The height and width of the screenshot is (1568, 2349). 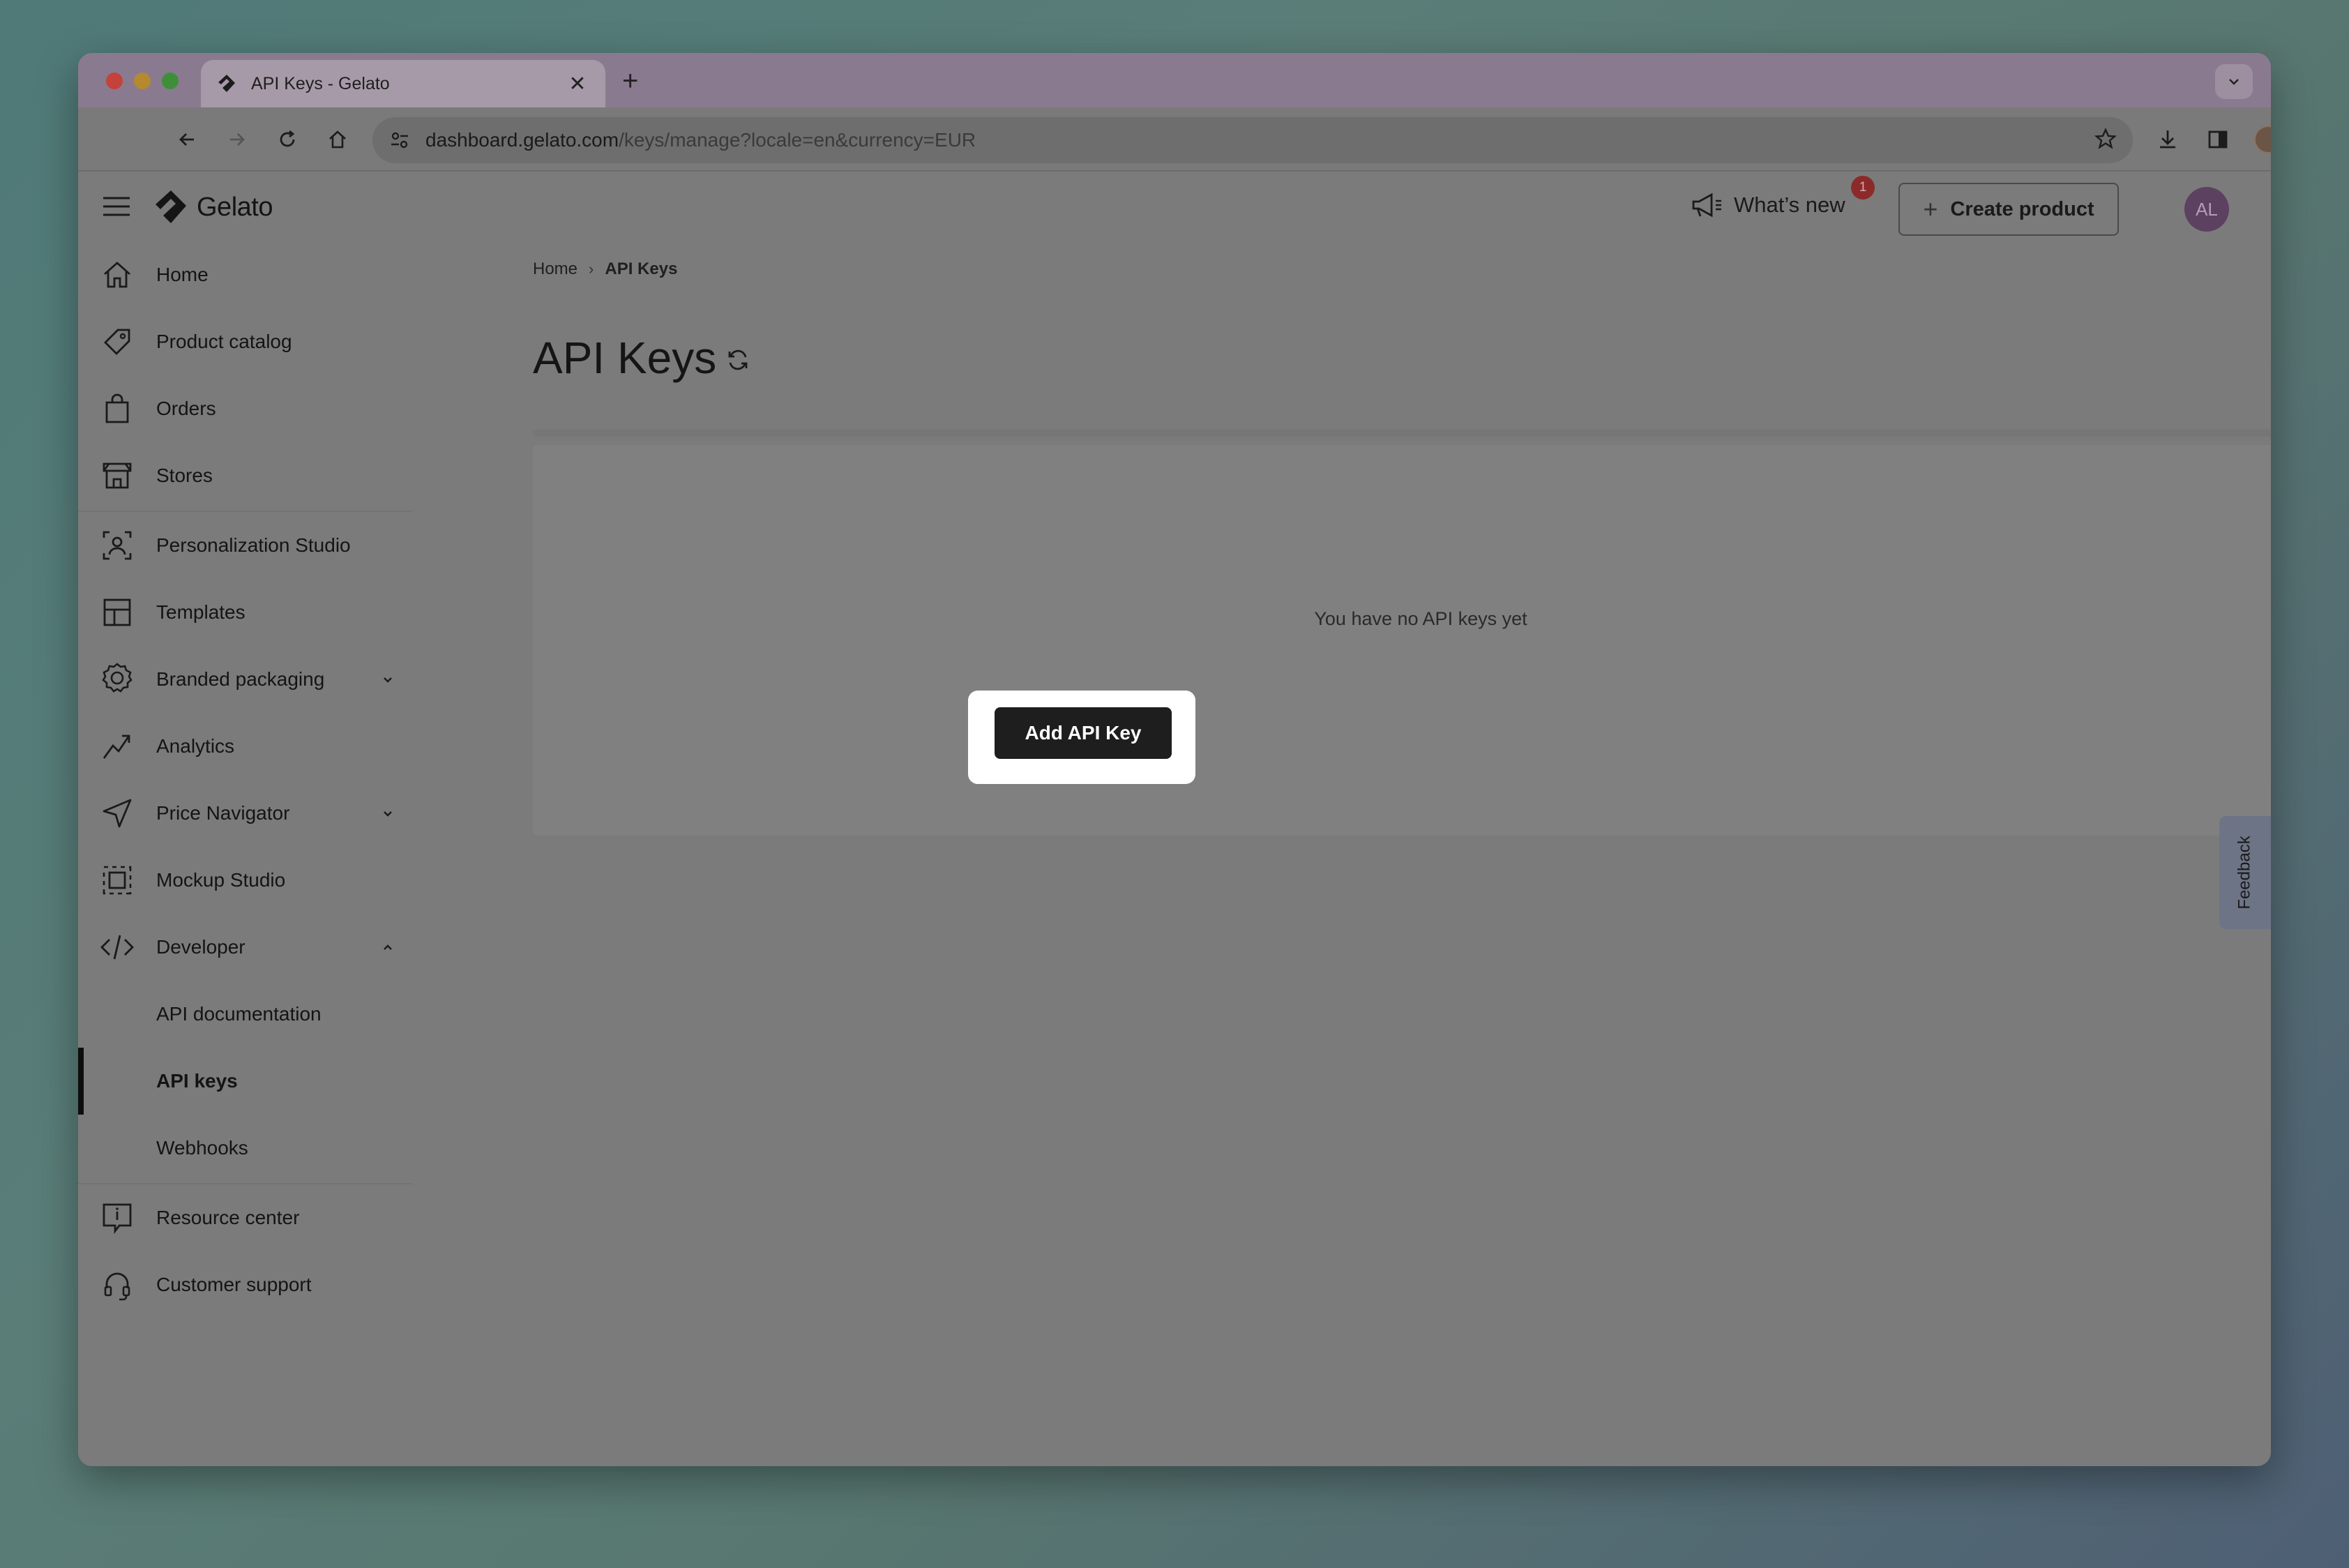 What do you see at coordinates (1174, 80) in the screenshot?
I see `tab-strip: API Keys - Gelato ✕ +` at bounding box center [1174, 80].